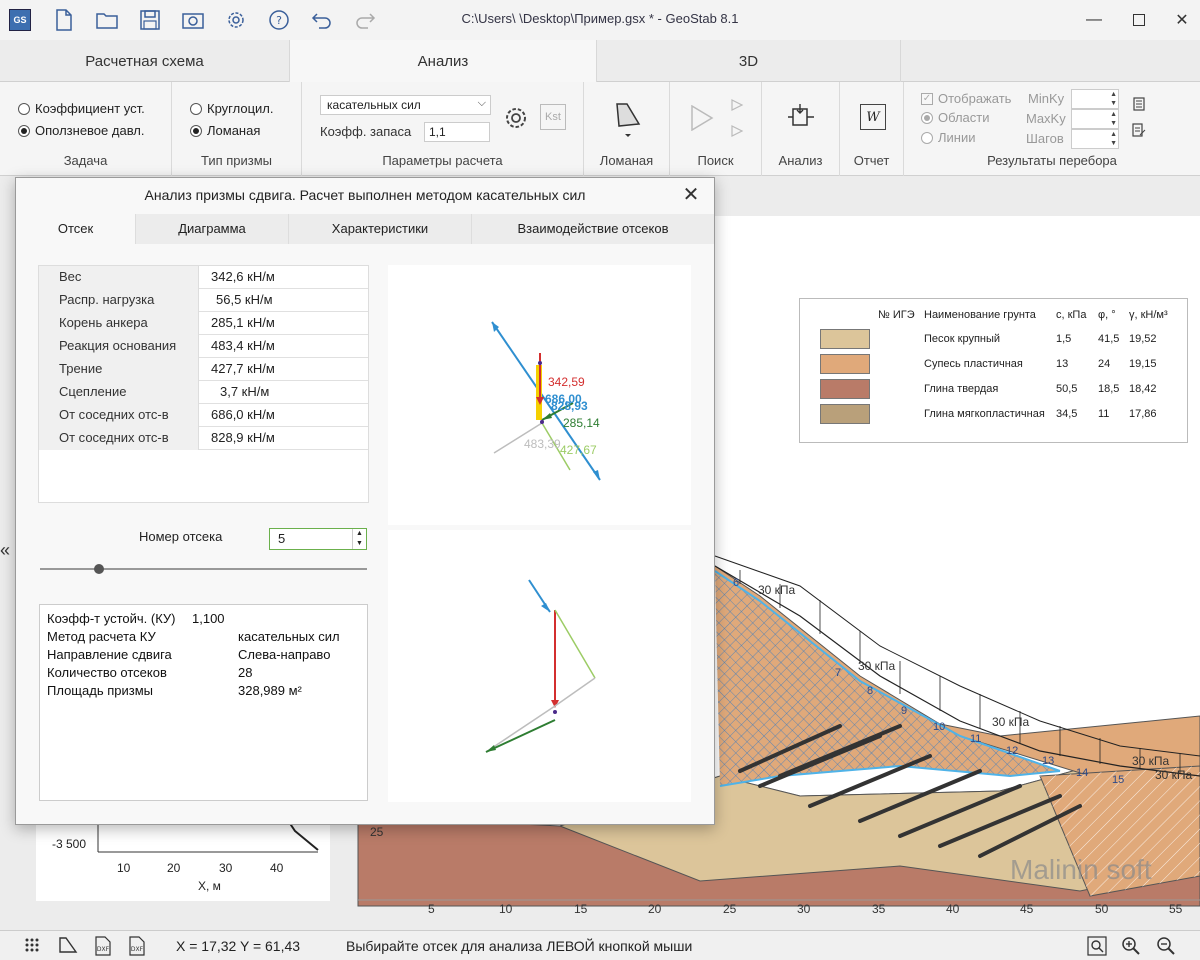  I want to click on load-label: 30 кПа, so click(777, 590).